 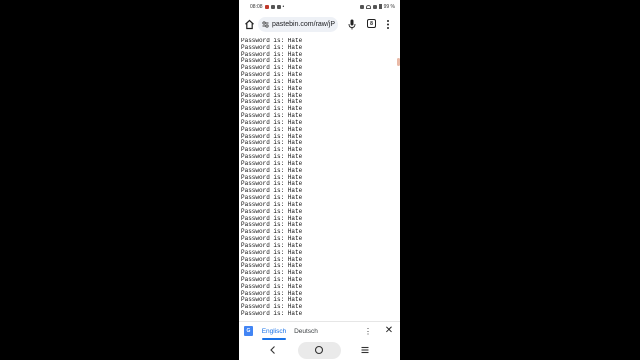 What do you see at coordinates (398, 62) in the screenshot?
I see `scroll-indicator` at bounding box center [398, 62].